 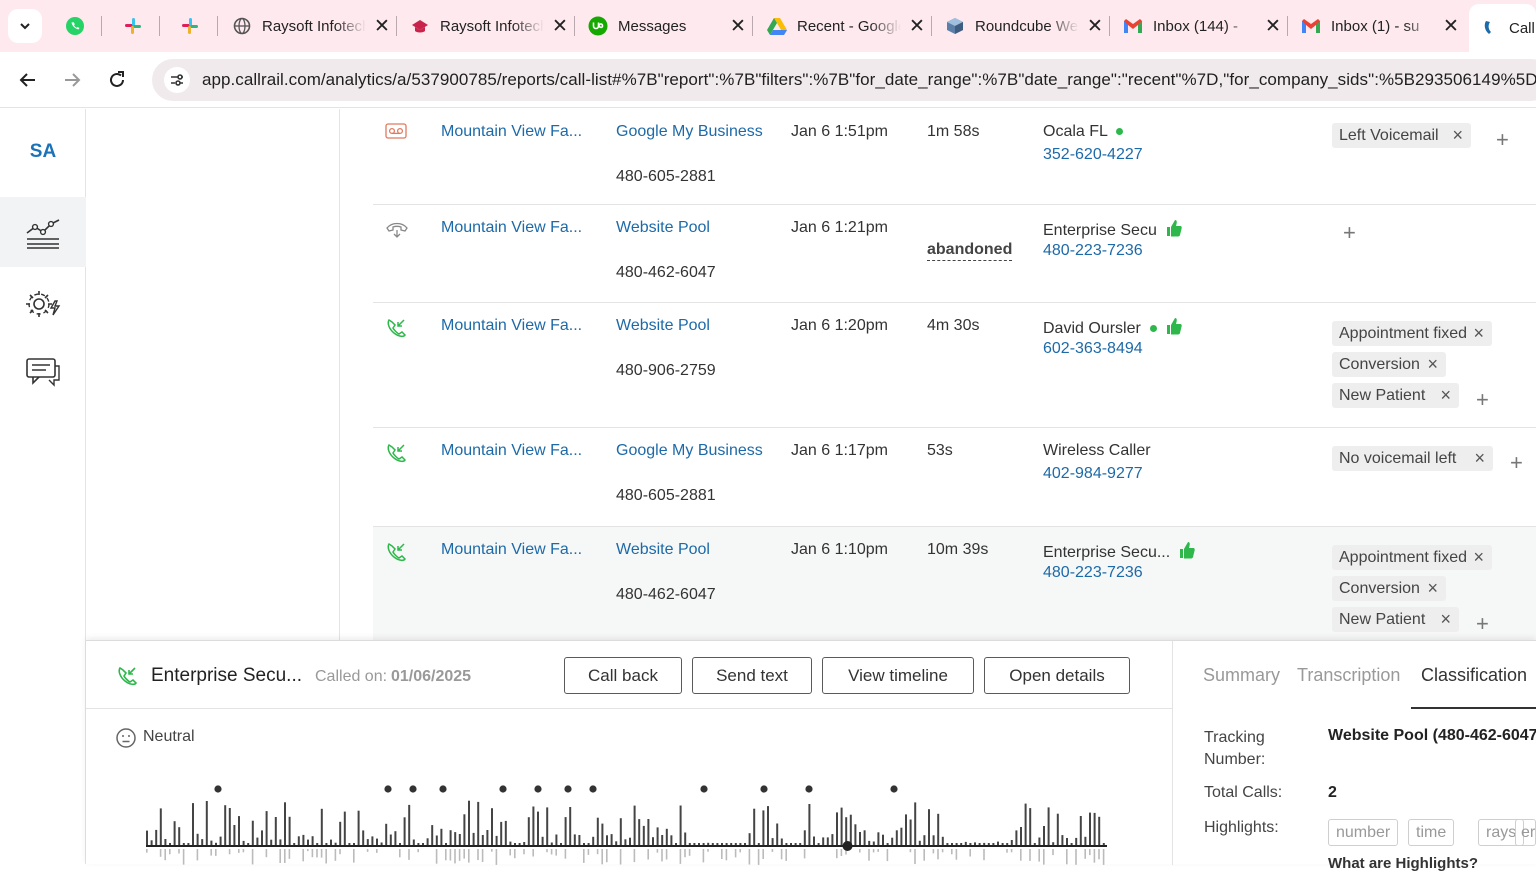 I want to click on thumbs-up-icon, so click(x=1174, y=328).